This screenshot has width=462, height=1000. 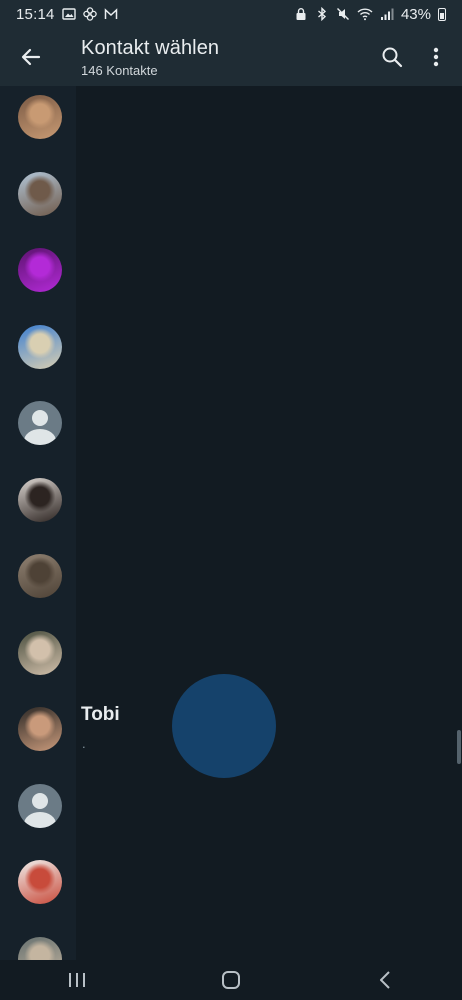 I want to click on more-options-button, so click(x=436, y=57).